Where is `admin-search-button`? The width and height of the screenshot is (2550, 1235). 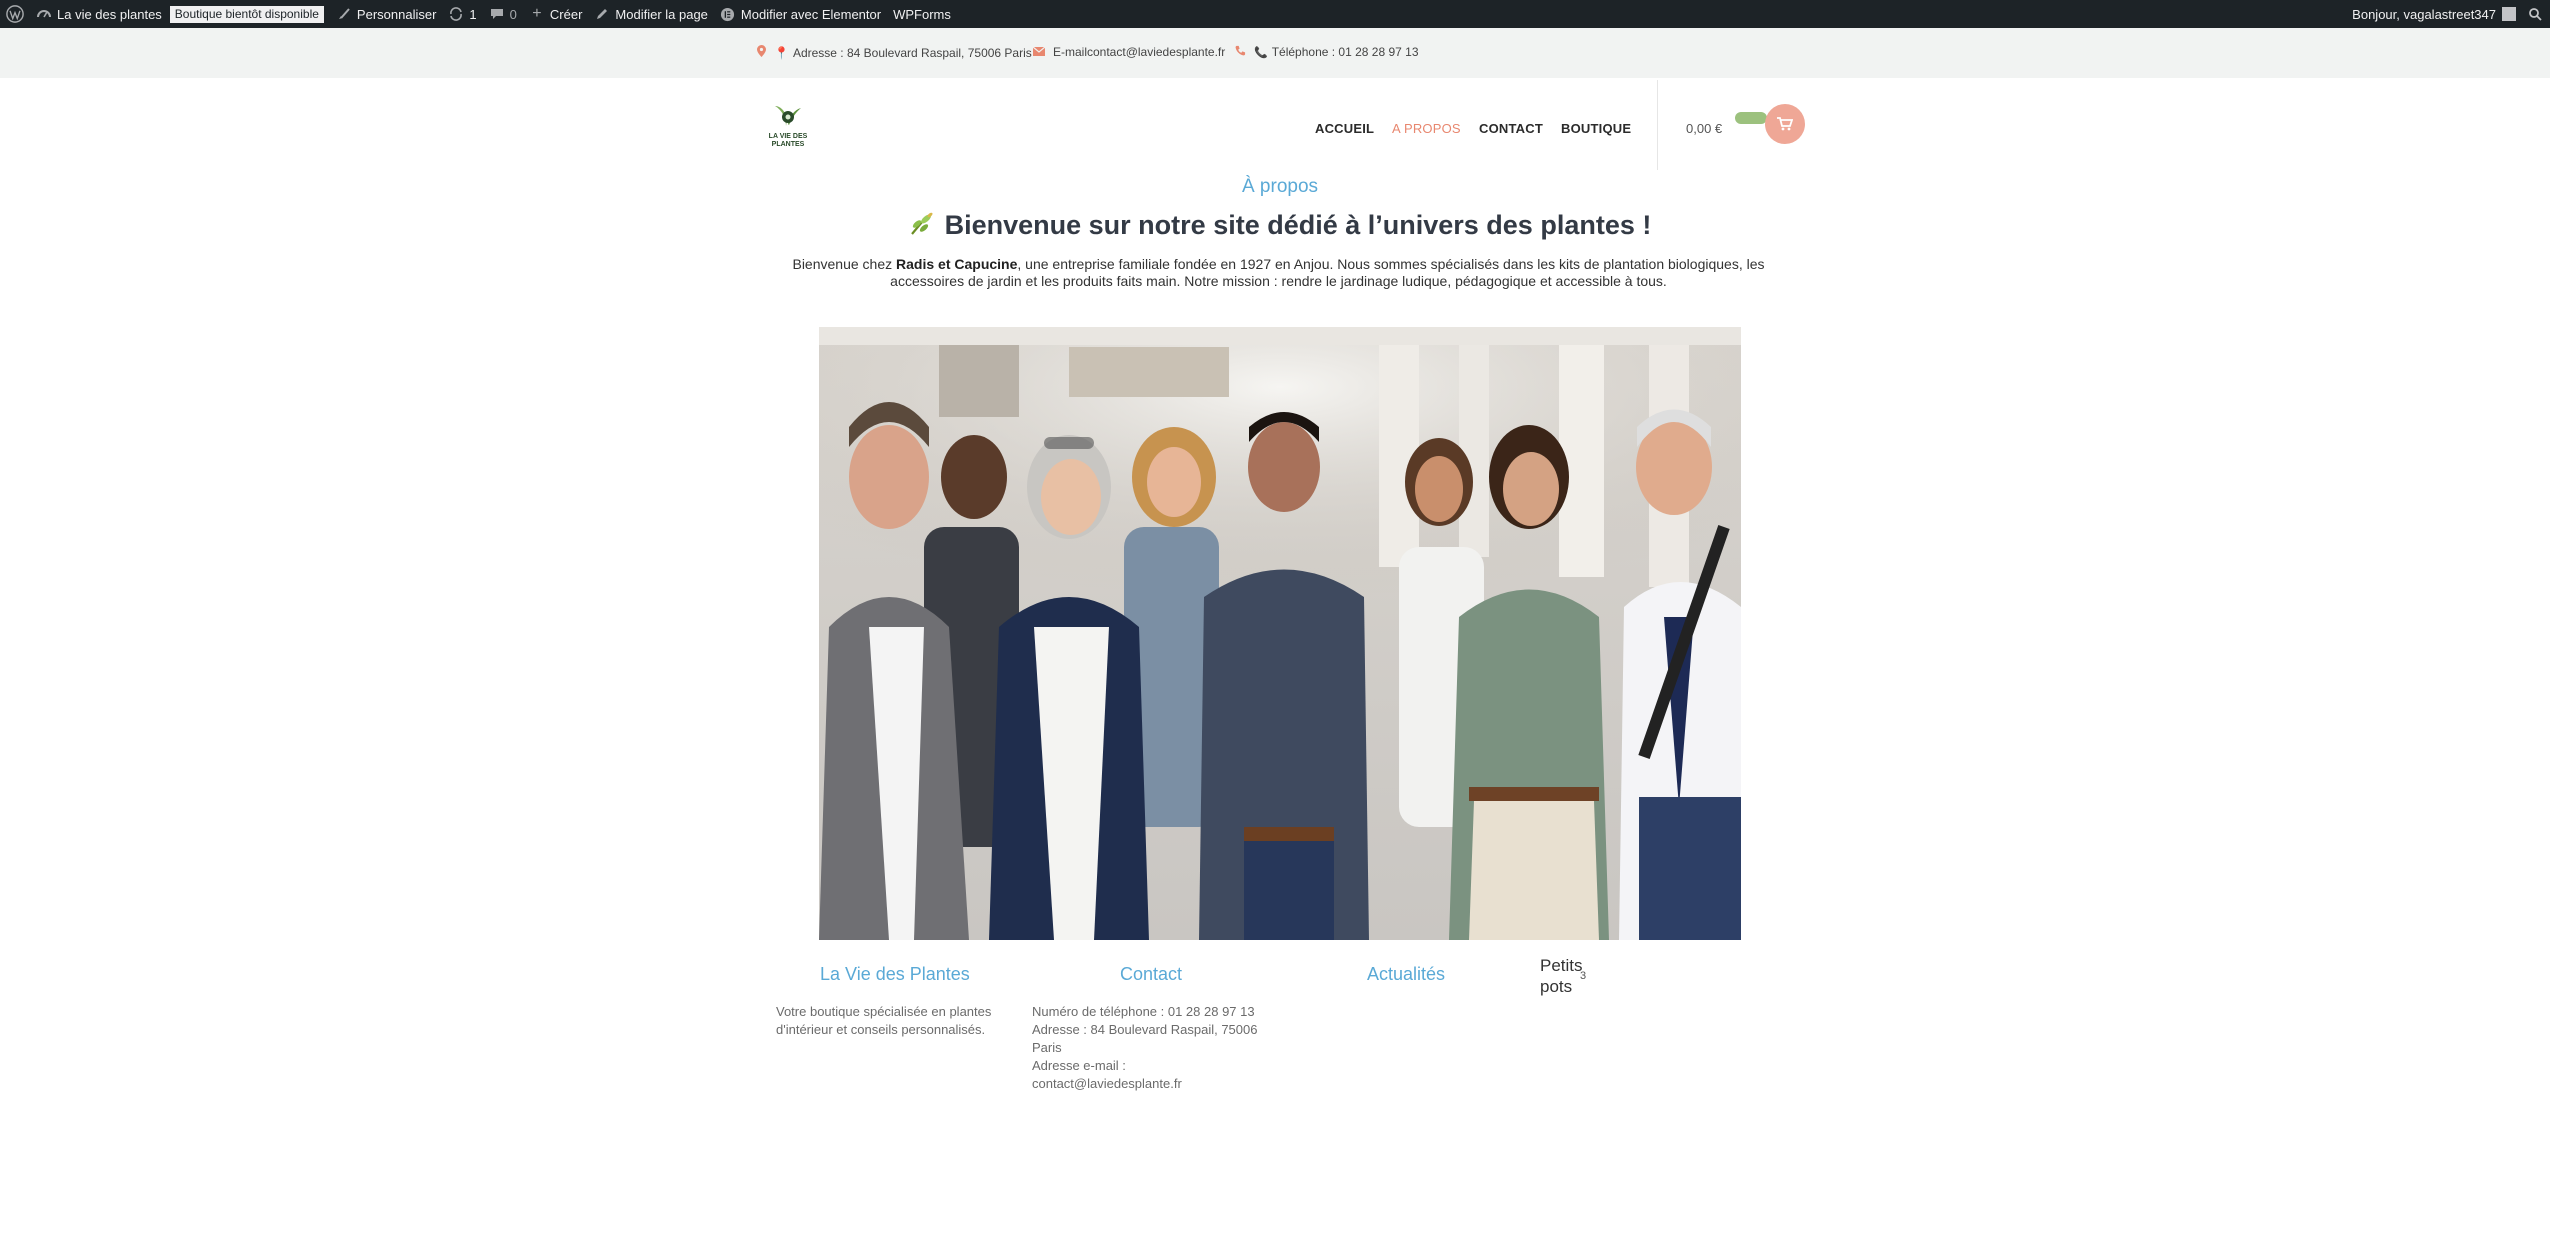 admin-search-button is located at coordinates (2536, 14).